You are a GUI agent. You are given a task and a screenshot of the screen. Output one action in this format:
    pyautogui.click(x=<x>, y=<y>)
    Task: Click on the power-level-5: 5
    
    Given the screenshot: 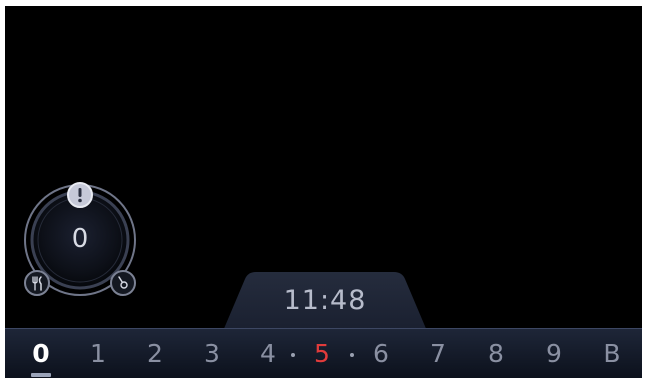 What is the action you would take?
    pyautogui.click(x=322, y=354)
    